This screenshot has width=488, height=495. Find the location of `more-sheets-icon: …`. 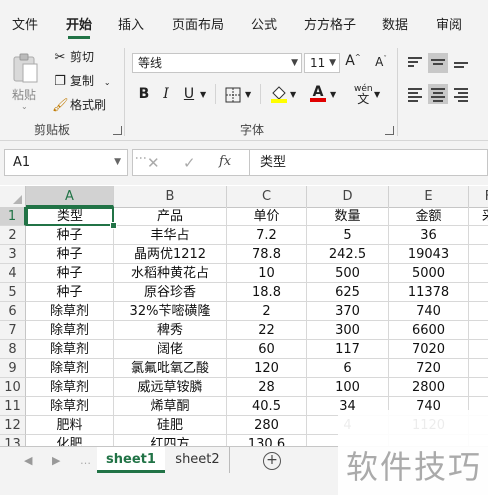

more-sheets-icon: … is located at coordinates (85, 460).